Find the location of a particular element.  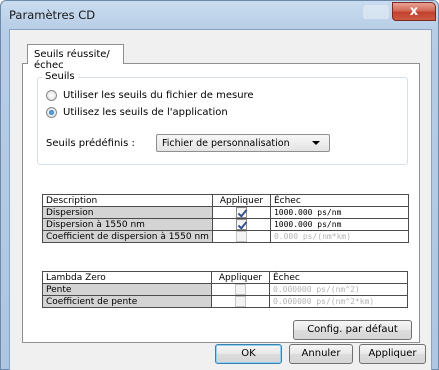

ok-button: OK is located at coordinates (248, 354).